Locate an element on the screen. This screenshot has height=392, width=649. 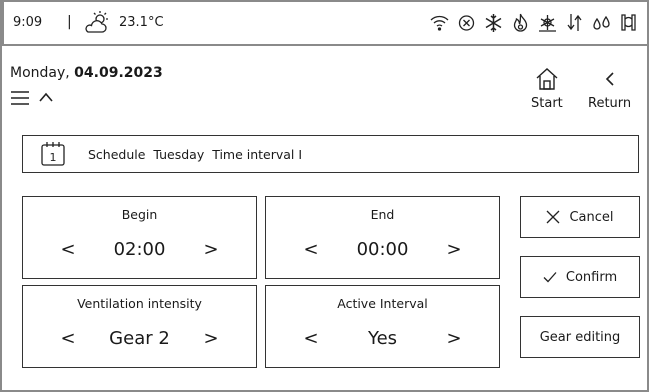
current-date: 04.09.2023 is located at coordinates (118, 73).